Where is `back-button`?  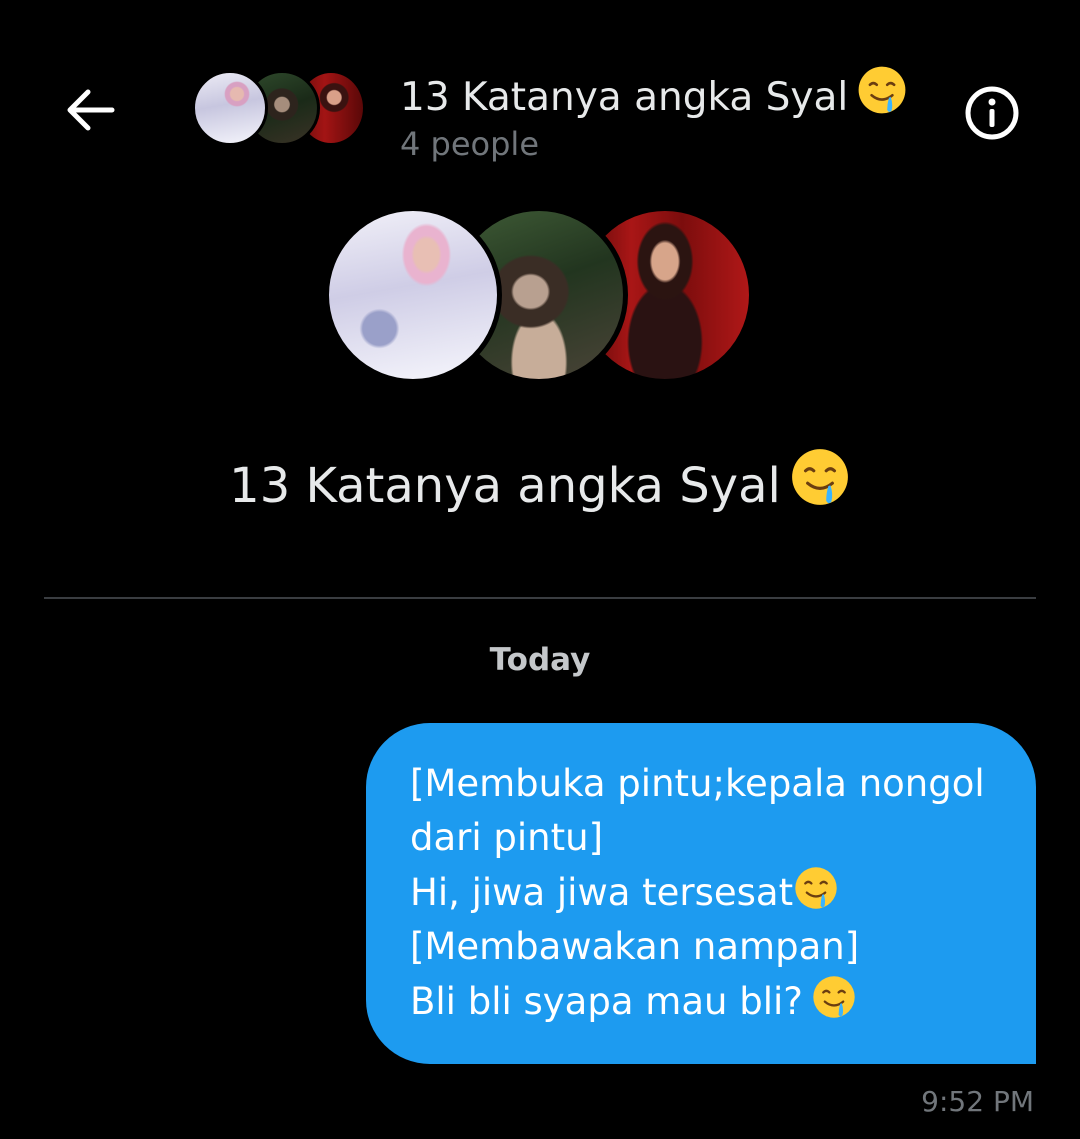
back-button is located at coordinates (90, 110).